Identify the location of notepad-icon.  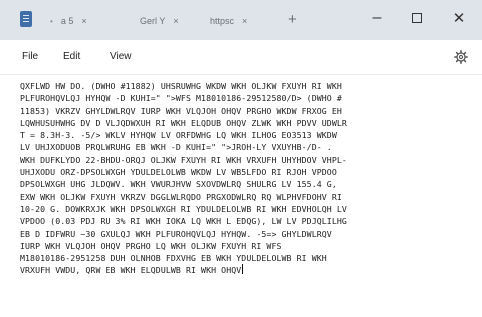
(26, 19).